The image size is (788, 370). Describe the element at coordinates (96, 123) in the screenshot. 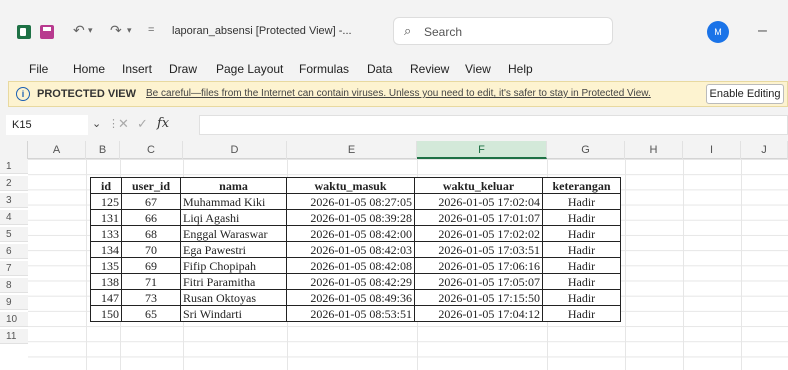

I see `chevron-down-icon: ⌄` at that location.